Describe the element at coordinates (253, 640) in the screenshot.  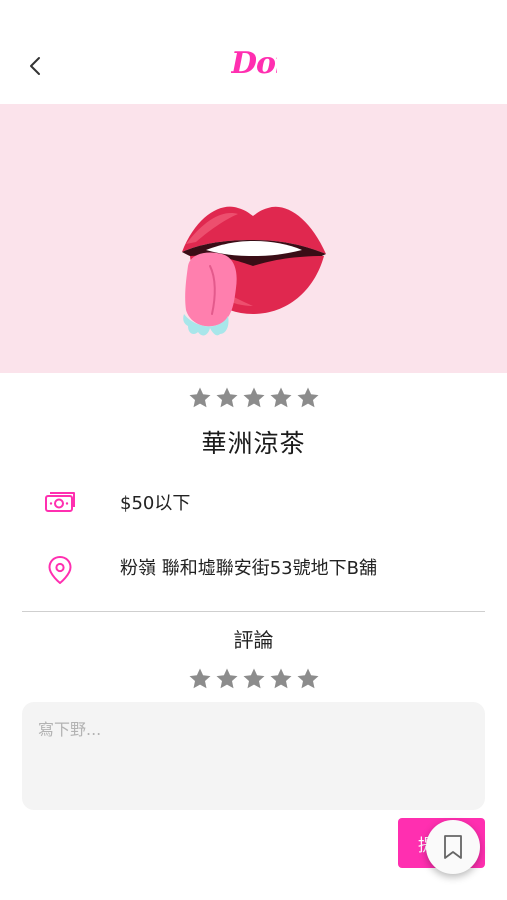
I see `review-heading: 評論` at that location.